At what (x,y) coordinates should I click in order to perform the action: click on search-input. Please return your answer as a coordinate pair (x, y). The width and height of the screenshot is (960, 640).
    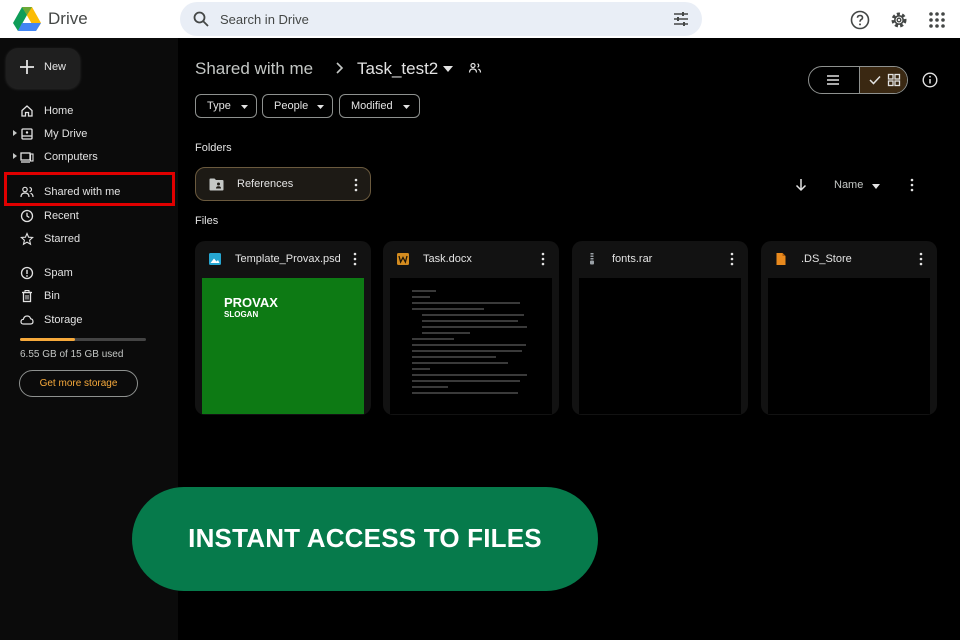
    Looking at the image, I should click on (440, 19).